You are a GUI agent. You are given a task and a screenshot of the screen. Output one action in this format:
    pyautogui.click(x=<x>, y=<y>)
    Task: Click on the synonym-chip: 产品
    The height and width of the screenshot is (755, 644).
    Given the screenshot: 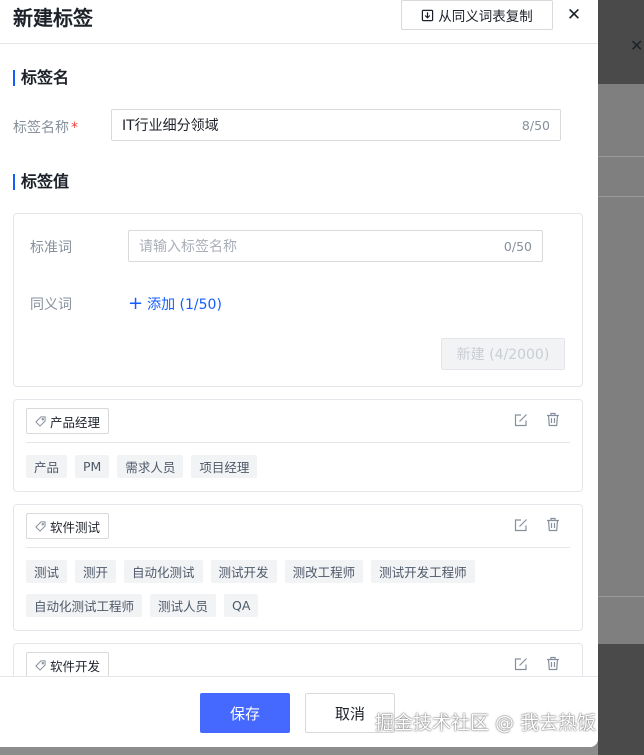 What is the action you would take?
    pyautogui.click(x=47, y=466)
    